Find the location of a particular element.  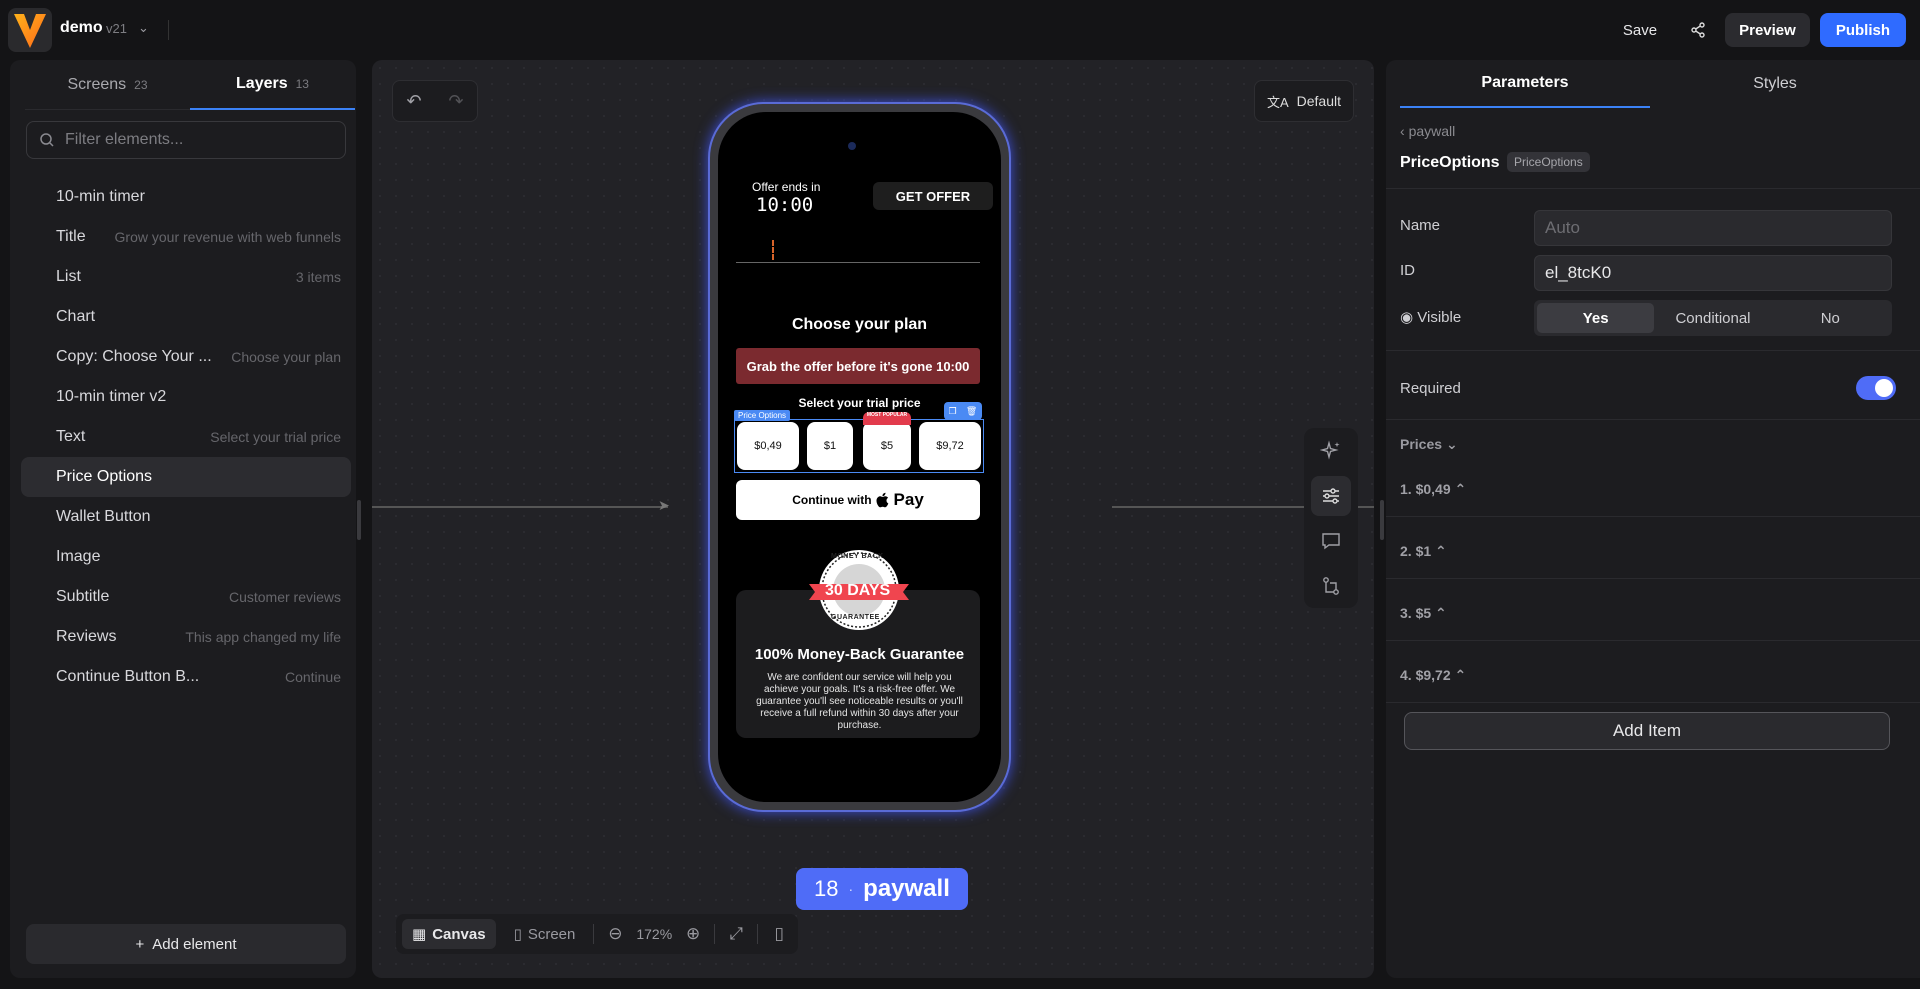

screen-label: 18 · paywall is located at coordinates (882, 889).